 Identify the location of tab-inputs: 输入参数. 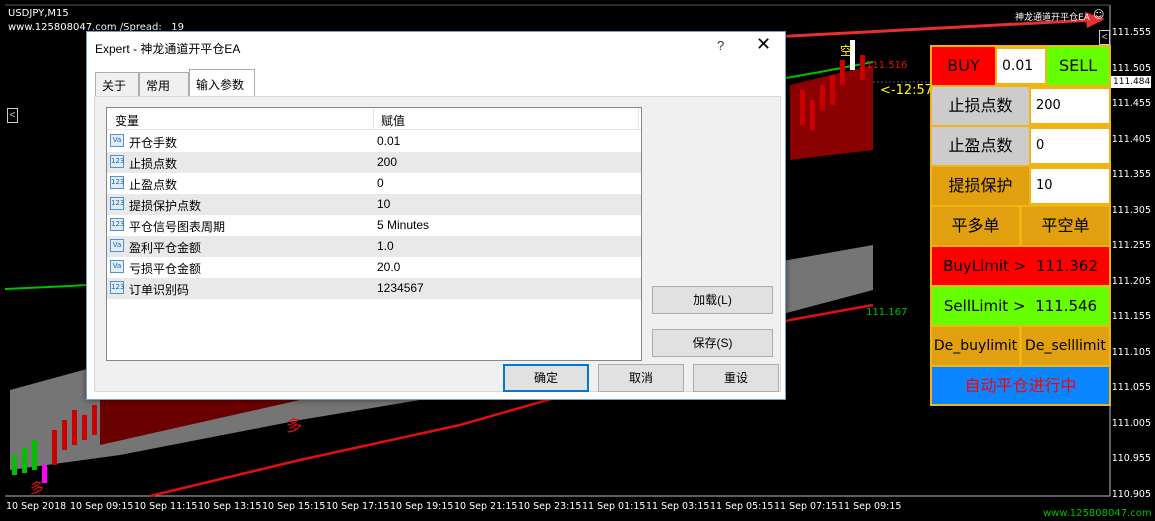
(222, 82).